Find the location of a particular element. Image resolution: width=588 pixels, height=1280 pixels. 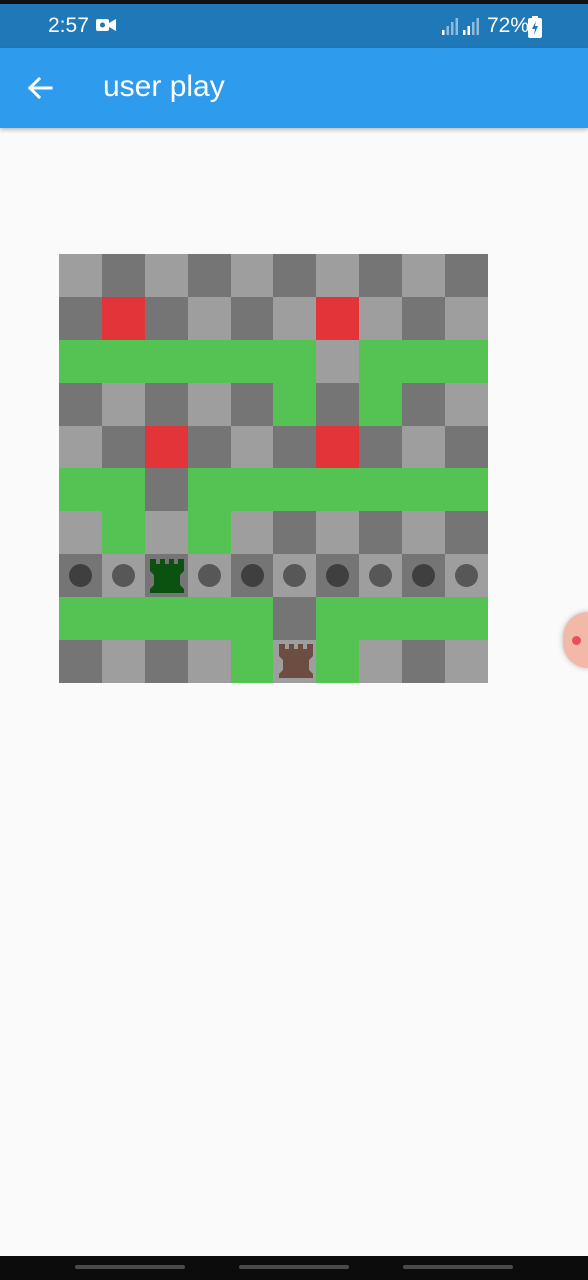

floating-bubble-button is located at coordinates (575, 640).